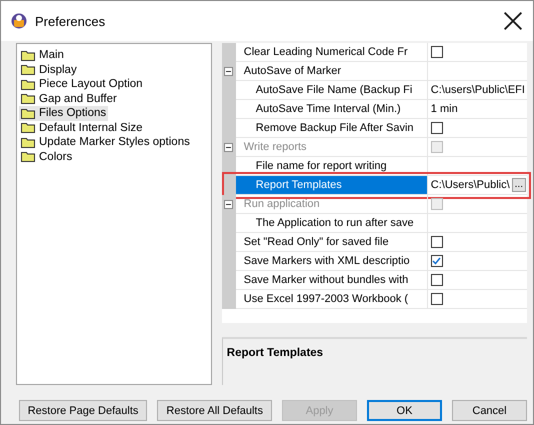 The height and width of the screenshot is (425, 534). Describe the element at coordinates (444, 109) in the screenshot. I see `property-value: 1 min` at that location.